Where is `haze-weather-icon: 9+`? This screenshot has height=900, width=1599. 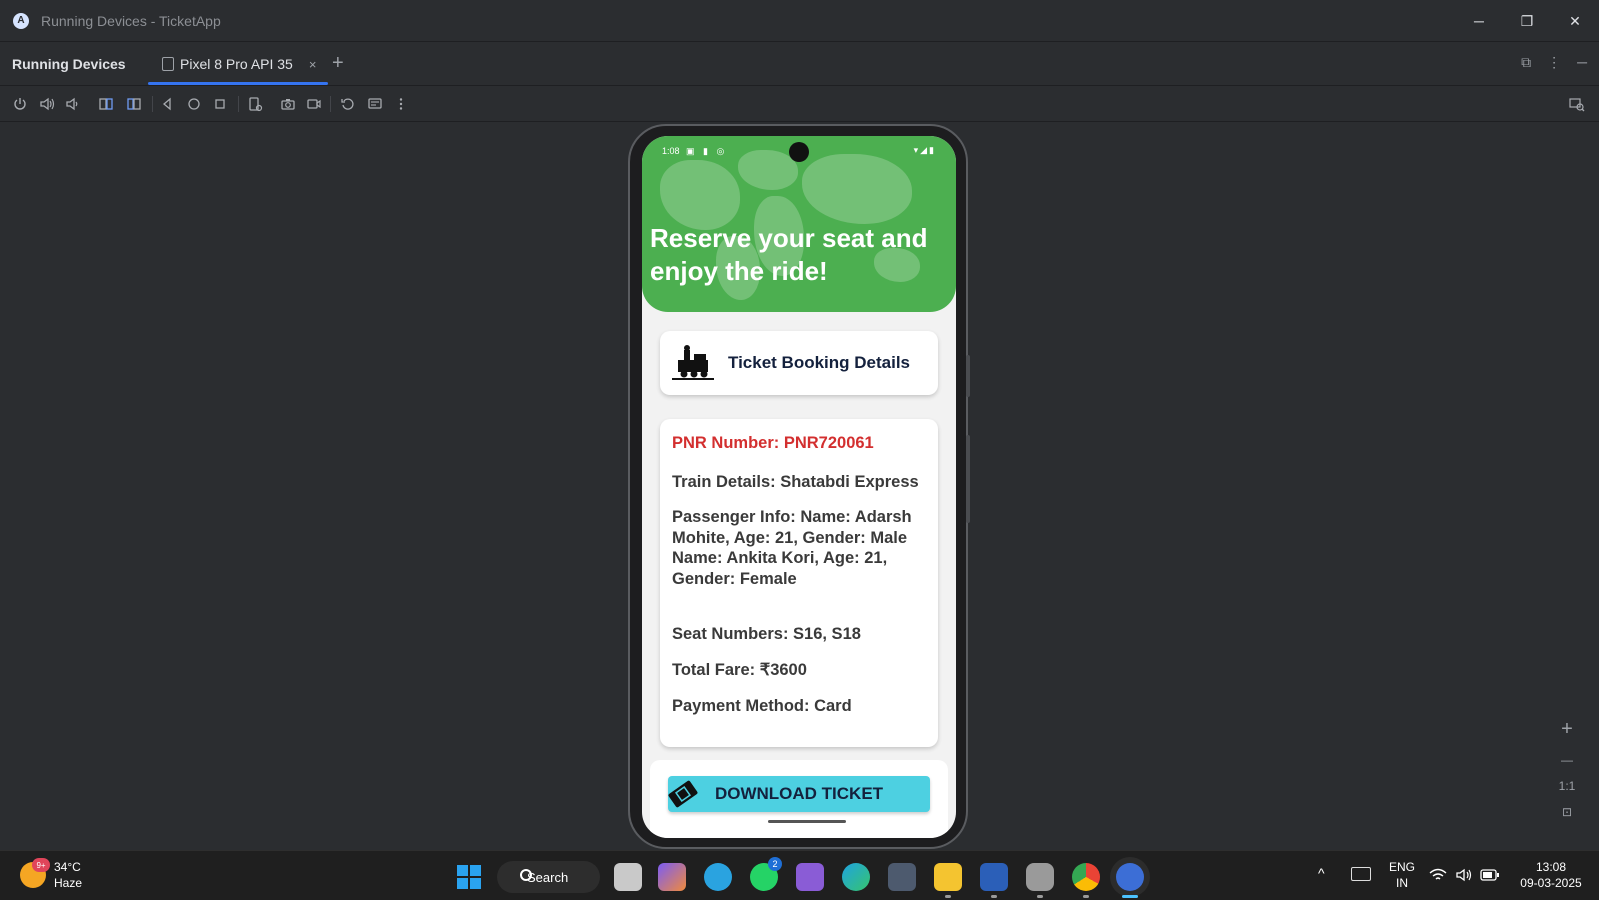
haze-weather-icon: 9+ is located at coordinates (35, 873).